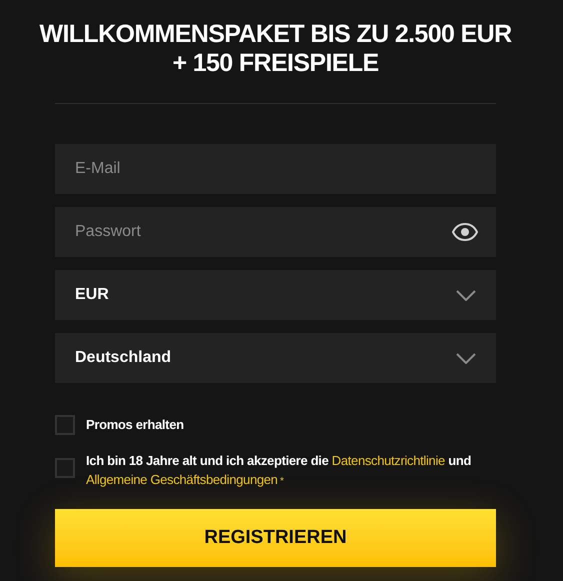 The width and height of the screenshot is (563, 581). What do you see at coordinates (275, 295) in the screenshot?
I see `select-field: EUR` at bounding box center [275, 295].